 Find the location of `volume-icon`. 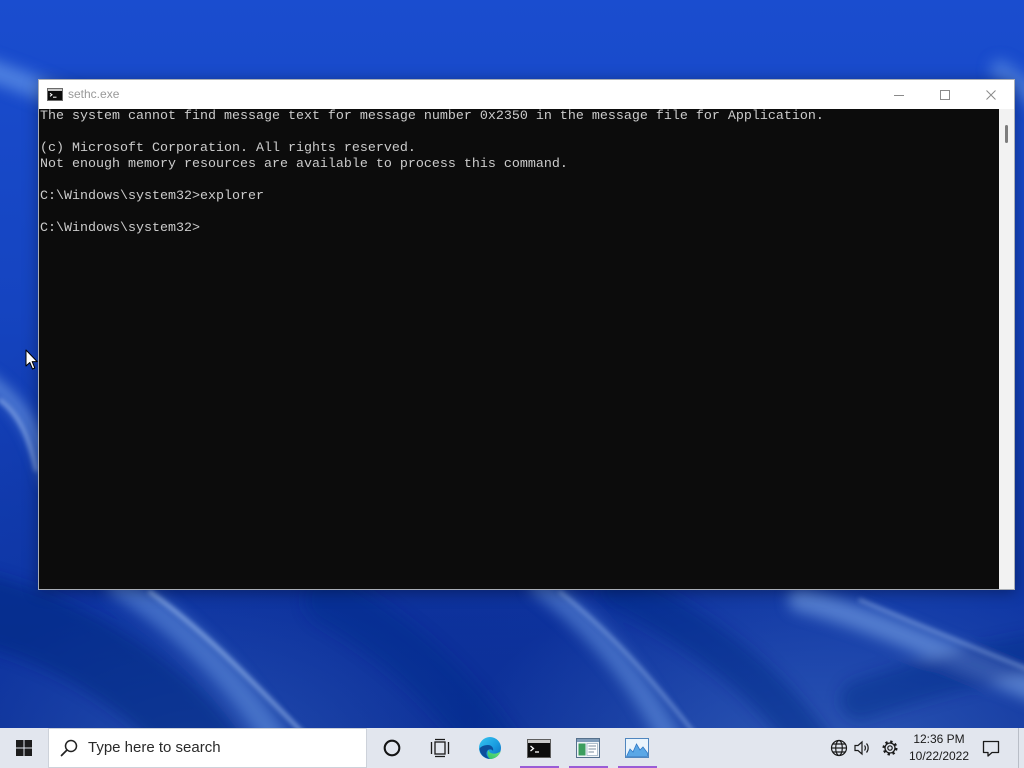

volume-icon is located at coordinates (862, 748).